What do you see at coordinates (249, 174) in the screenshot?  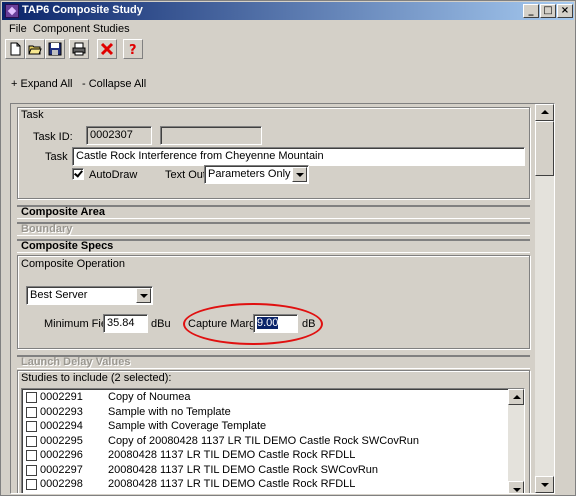 I see `text-out-value: Parameters Only` at bounding box center [249, 174].